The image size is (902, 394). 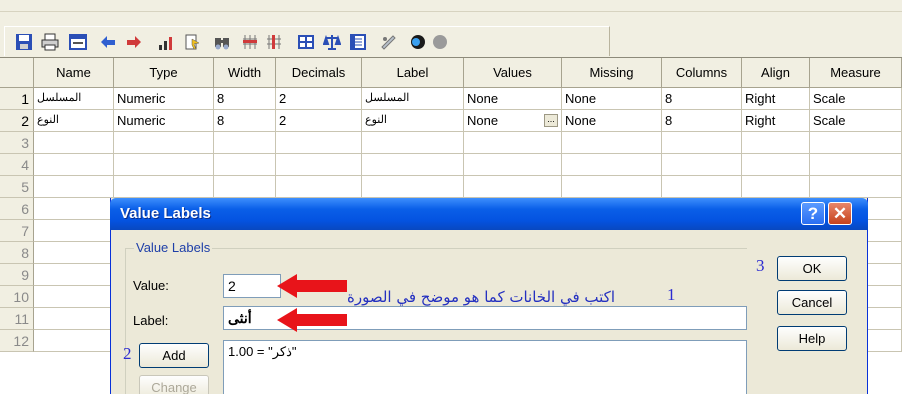 What do you see at coordinates (17, 187) in the screenshot?
I see `row-number: 5` at bounding box center [17, 187].